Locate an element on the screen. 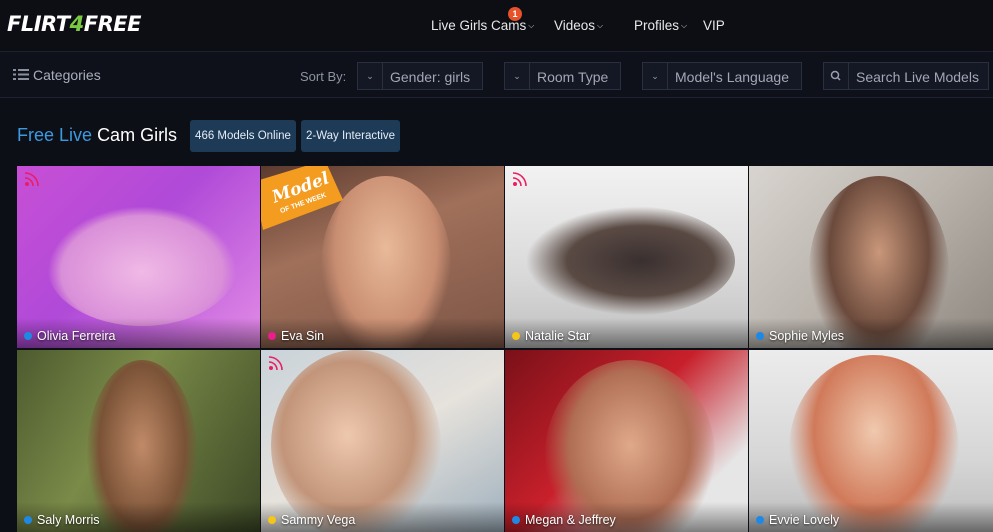 This screenshot has width=993, height=532. models-online-badge: 466 Models Online is located at coordinates (243, 136).